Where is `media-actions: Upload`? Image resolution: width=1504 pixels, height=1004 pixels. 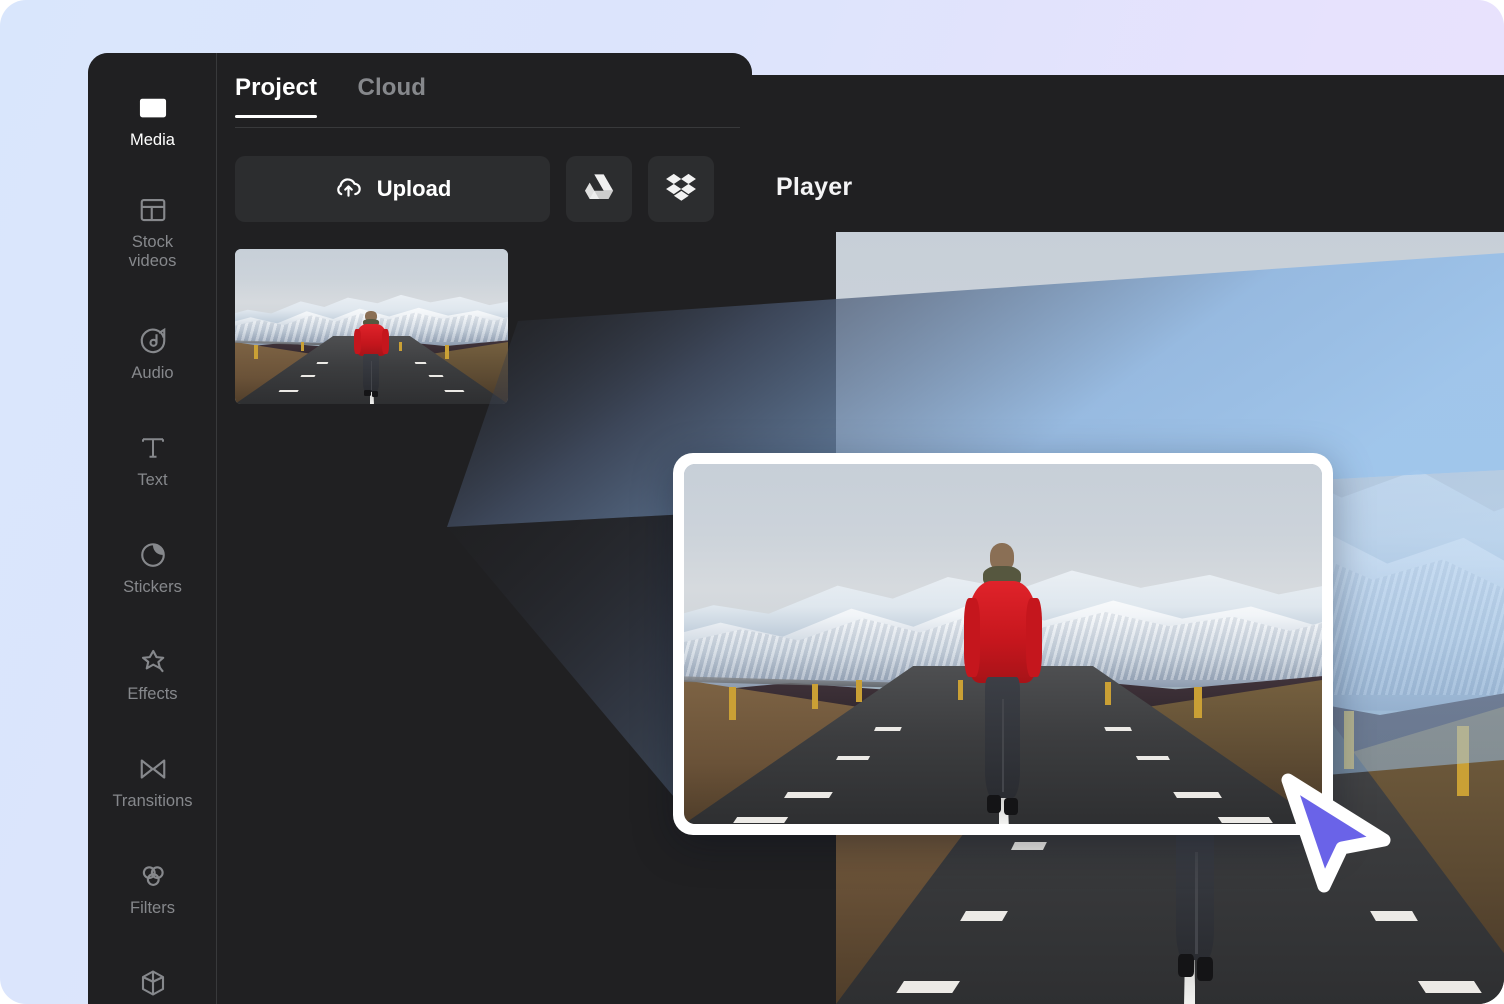 media-actions: Upload is located at coordinates (474, 189).